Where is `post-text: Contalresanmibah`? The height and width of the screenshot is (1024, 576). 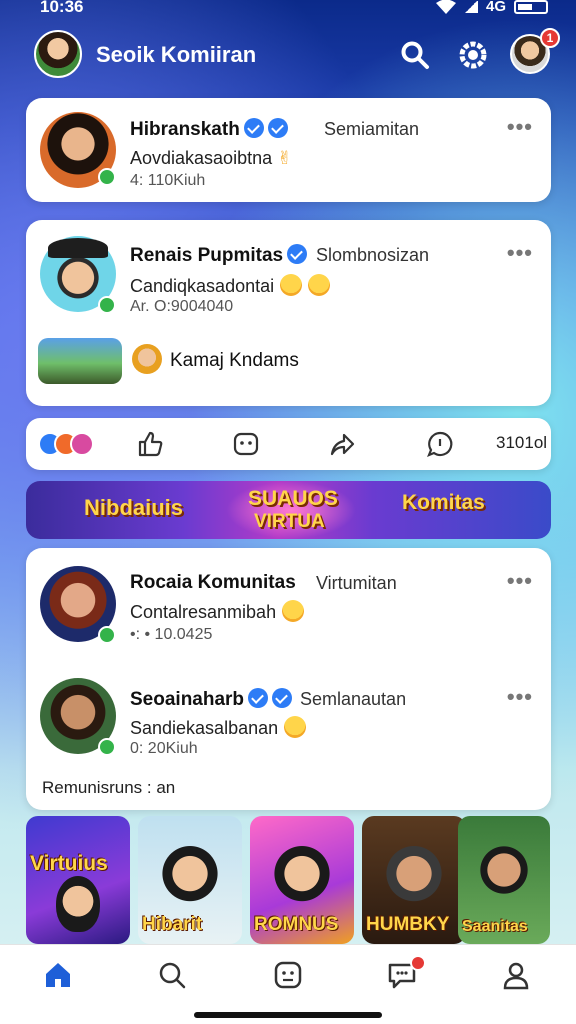
post-text: Contalresanmibah is located at coordinates (217, 611).